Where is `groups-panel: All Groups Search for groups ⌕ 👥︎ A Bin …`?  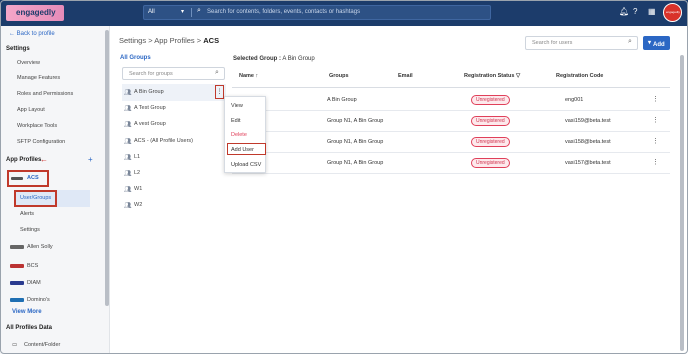
groups-panel: All Groups Search for groups ⌕ 👥︎ A Bin … is located at coordinates (170, 202).